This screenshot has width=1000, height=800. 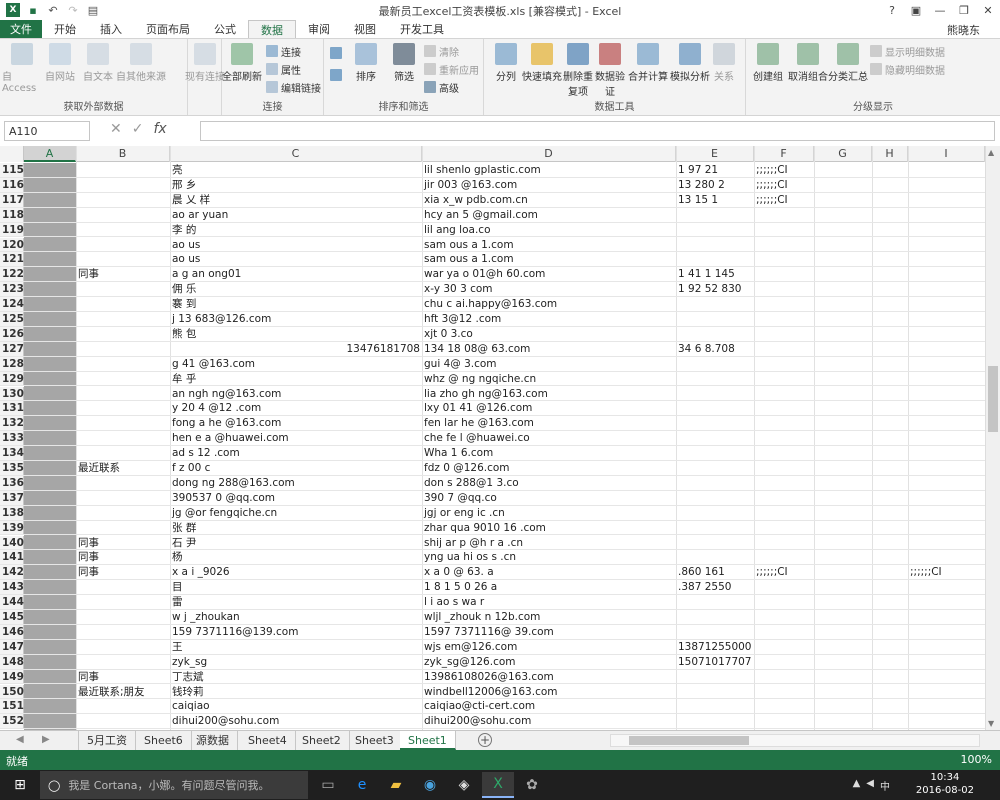 I want to click on filter-button: 筛选, so click(x=404, y=63).